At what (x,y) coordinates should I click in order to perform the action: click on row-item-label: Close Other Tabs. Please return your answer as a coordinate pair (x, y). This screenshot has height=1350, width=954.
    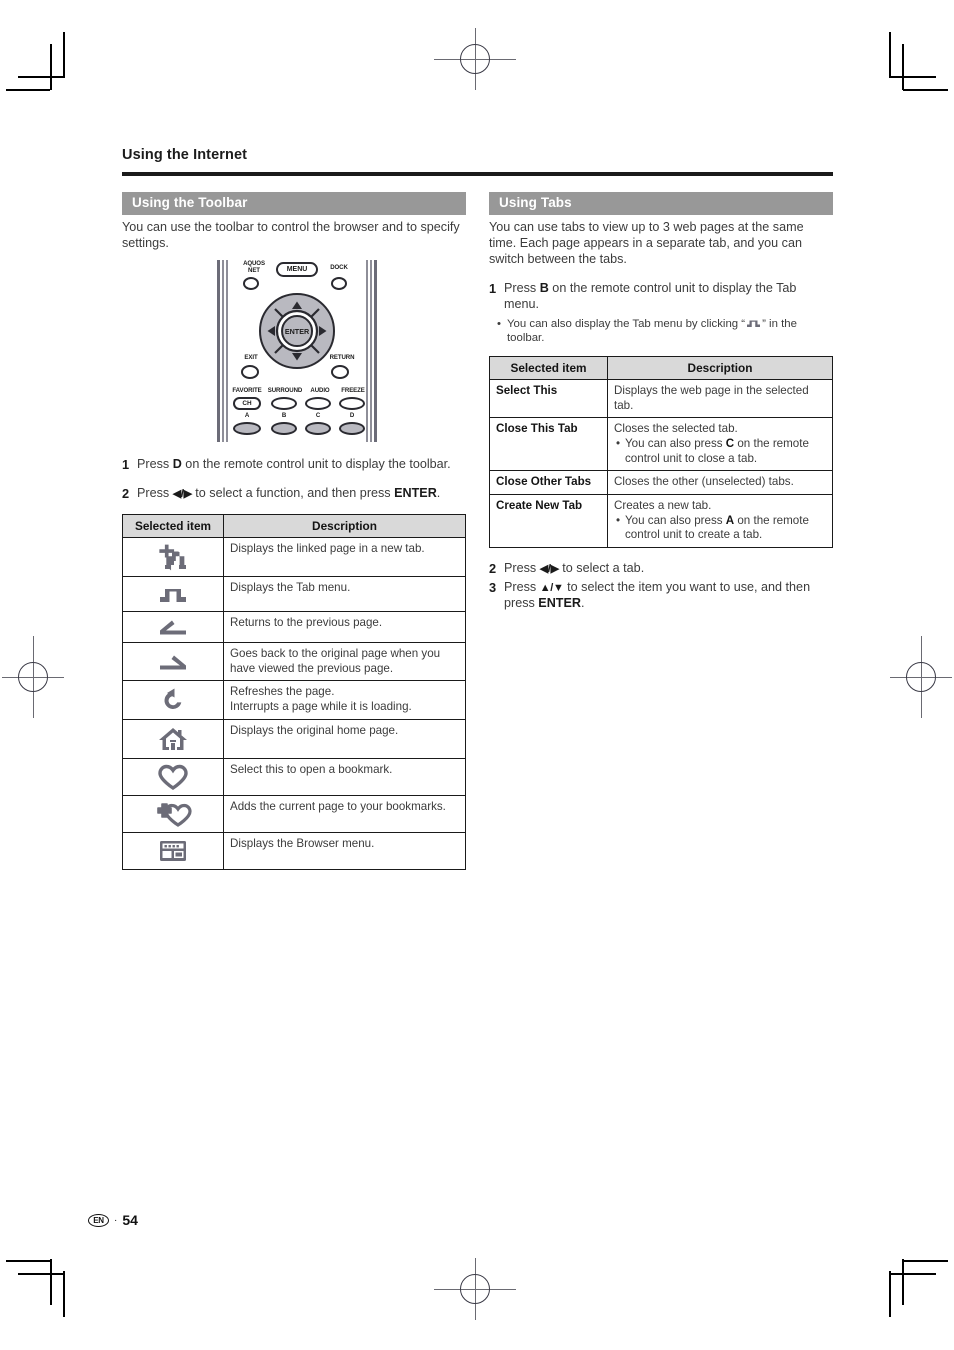
    Looking at the image, I should click on (548, 482).